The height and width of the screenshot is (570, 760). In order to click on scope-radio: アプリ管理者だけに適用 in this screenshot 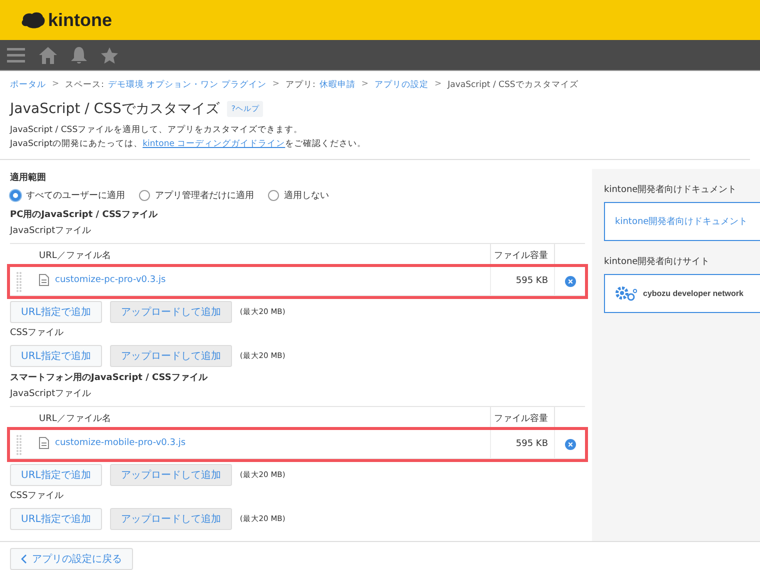, I will do `click(196, 195)`.